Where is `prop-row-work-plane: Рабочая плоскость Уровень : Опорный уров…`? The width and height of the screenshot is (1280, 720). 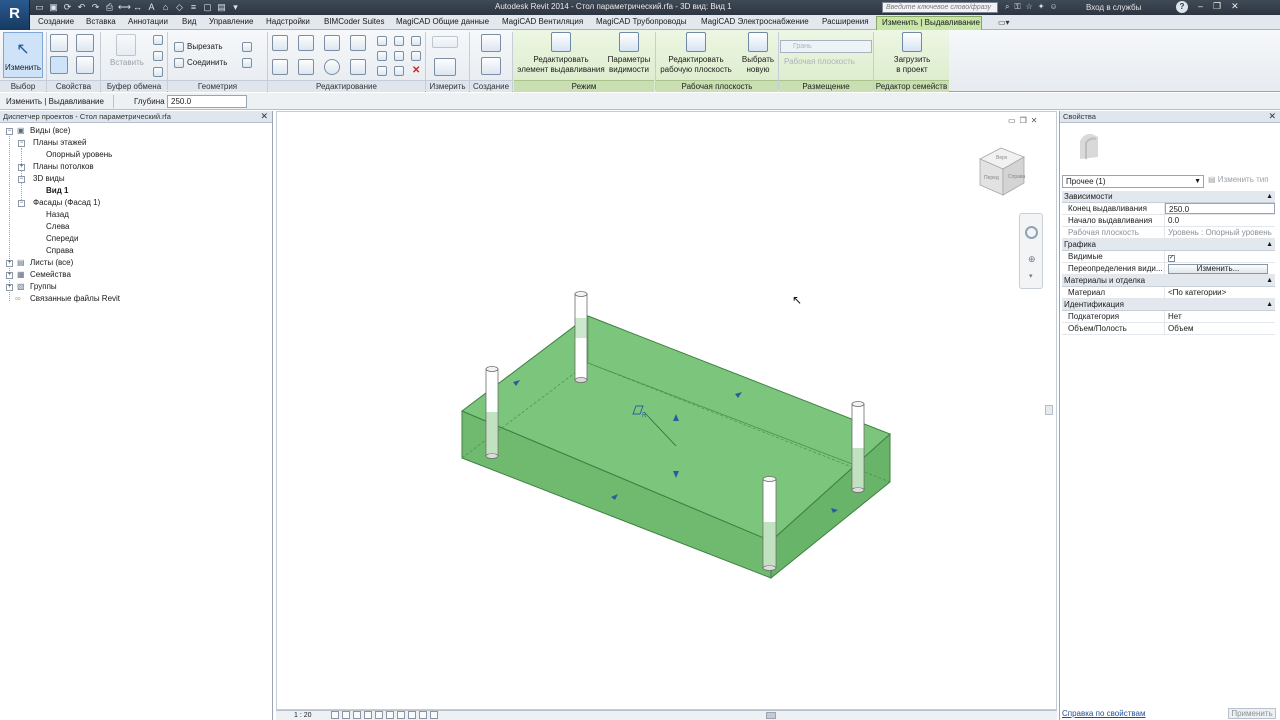
prop-row-work-plane: Рабочая плоскость Уровень : Опорный уров… is located at coordinates (1168, 233).